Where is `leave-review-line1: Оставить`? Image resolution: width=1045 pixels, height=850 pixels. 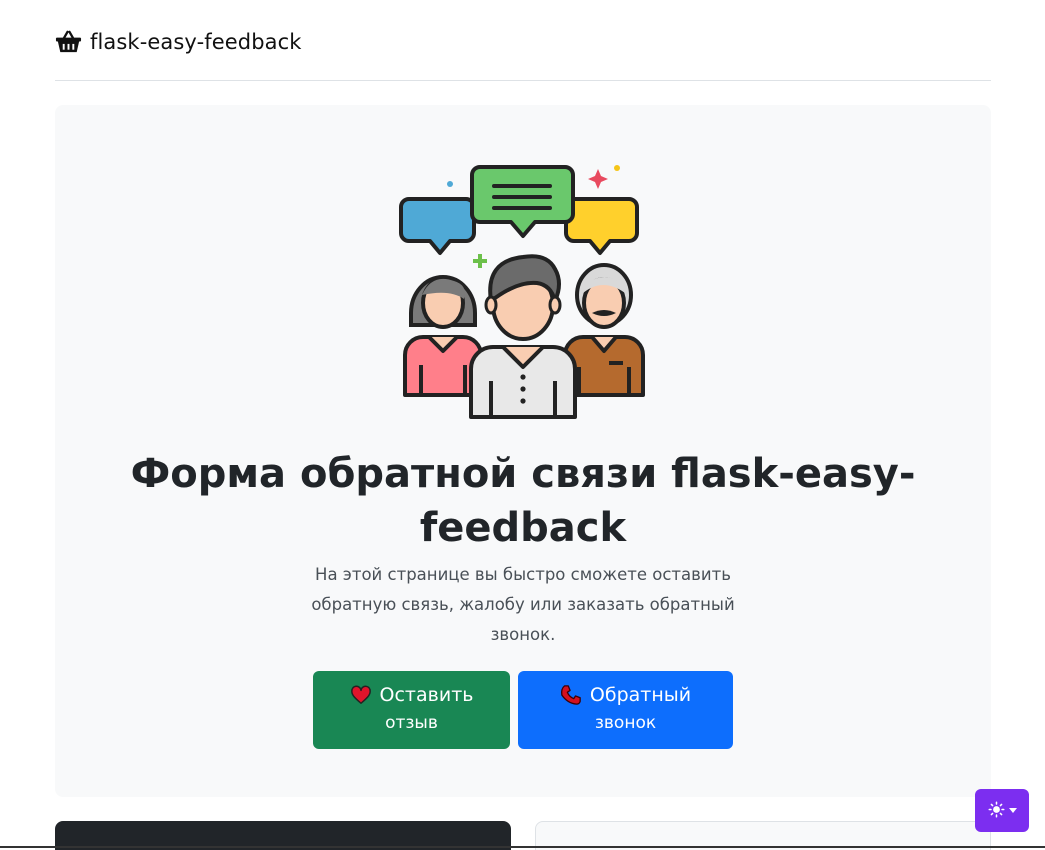
leave-review-line1: Оставить is located at coordinates (412, 695).